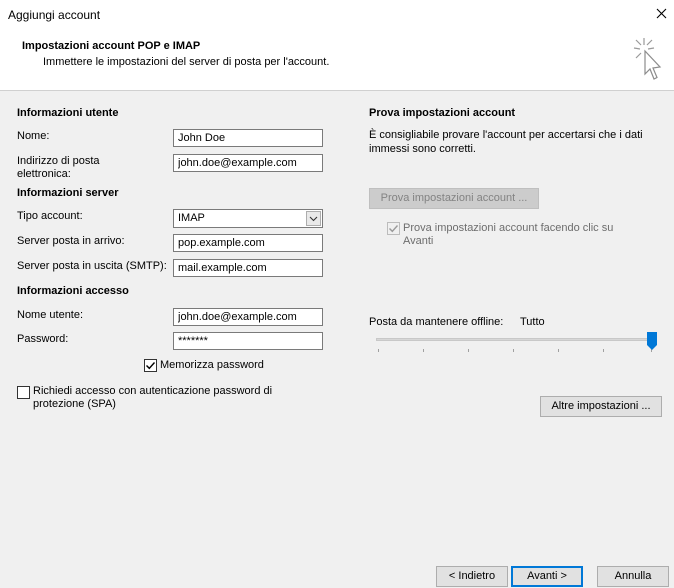  Describe the element at coordinates (248, 243) in the screenshot. I see `incoming-server-field` at that location.